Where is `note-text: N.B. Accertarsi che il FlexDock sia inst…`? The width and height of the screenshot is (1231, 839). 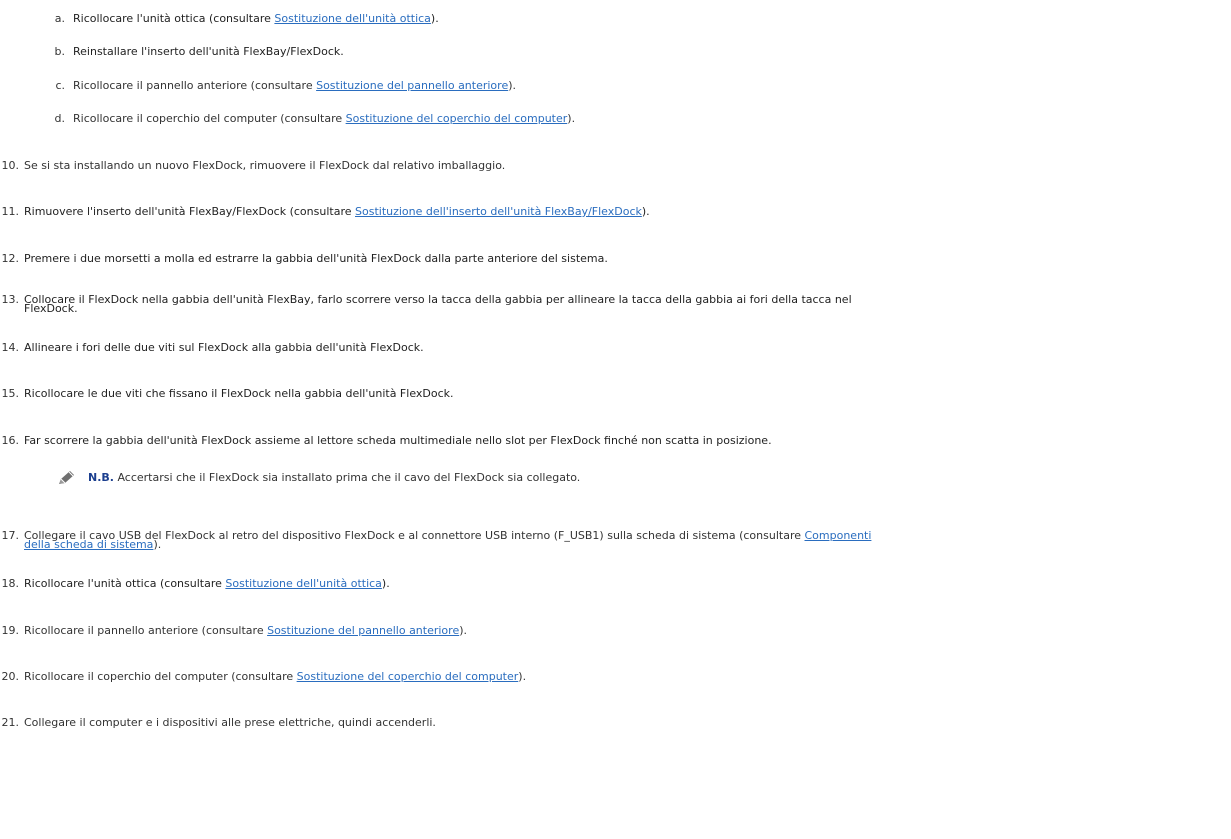 note-text: N.B. Accertarsi che il FlexDock sia inst… is located at coordinates (334, 477).